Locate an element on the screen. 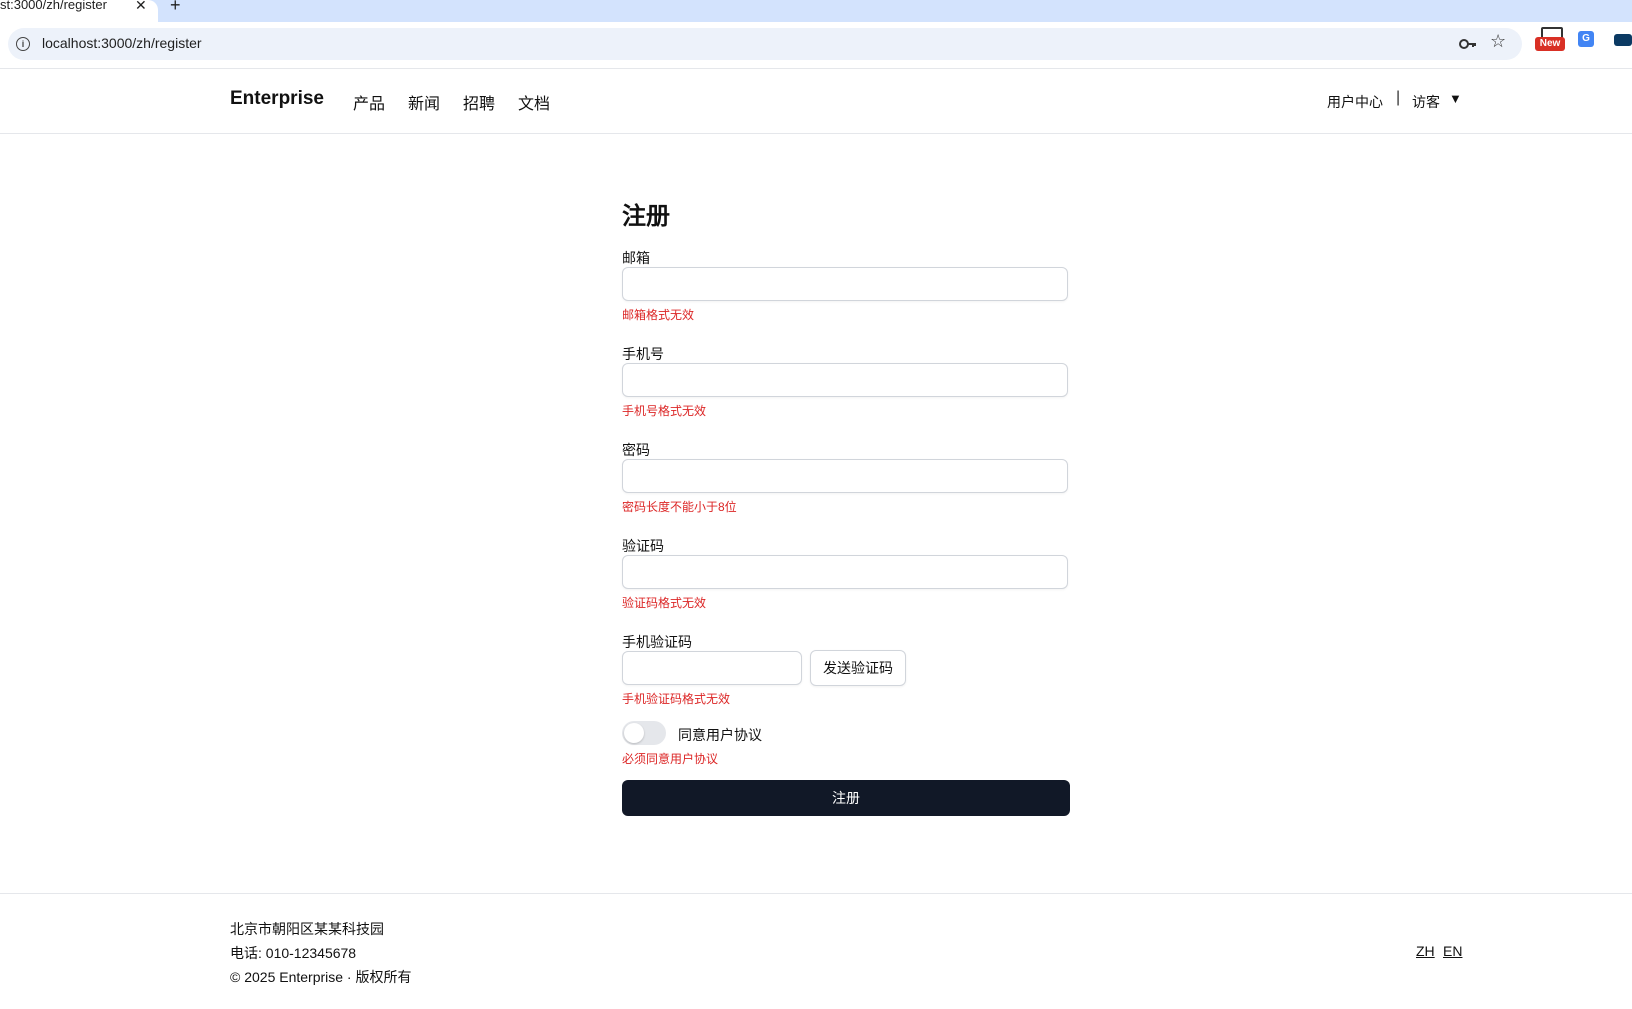  send-code-button: 发送验证码 is located at coordinates (858, 668).